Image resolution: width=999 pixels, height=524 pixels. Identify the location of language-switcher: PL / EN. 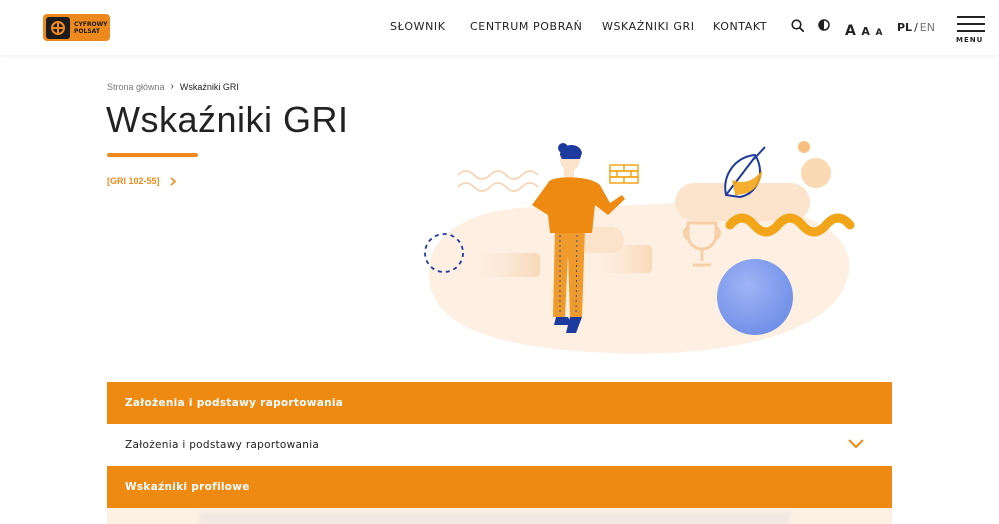
(916, 27).